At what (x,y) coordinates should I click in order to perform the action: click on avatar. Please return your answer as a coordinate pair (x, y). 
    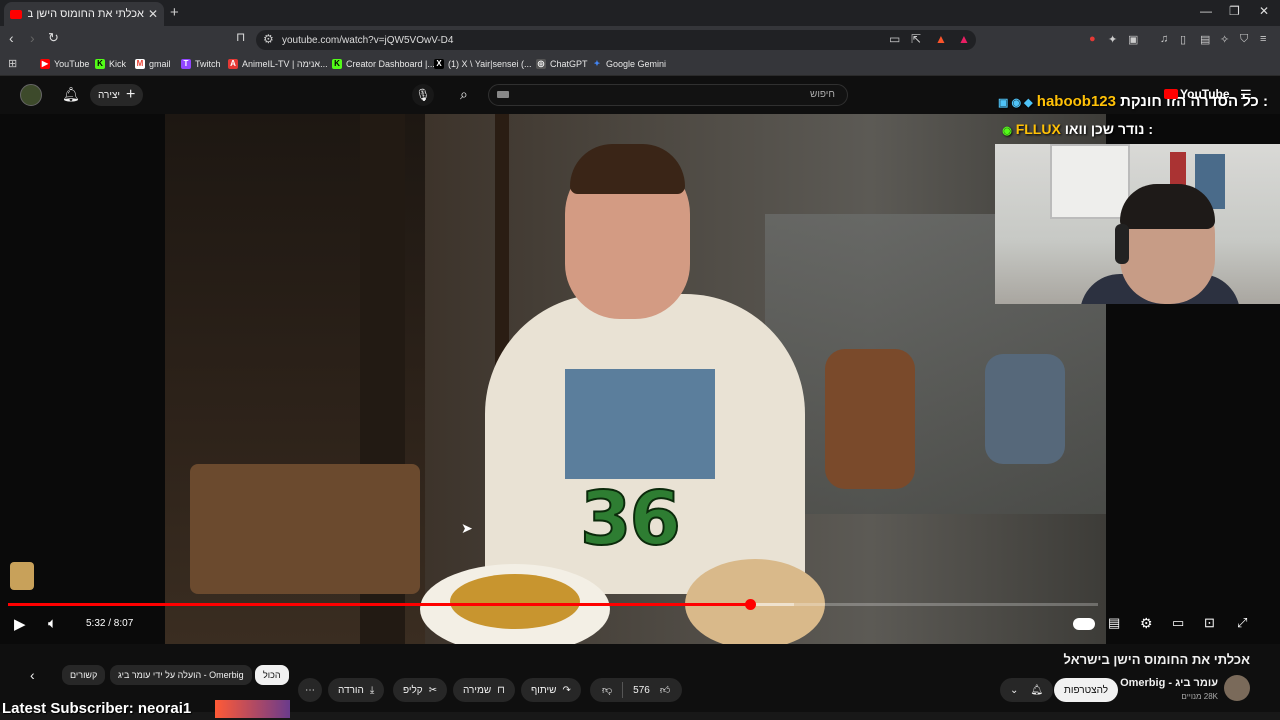
    Looking at the image, I should click on (31, 95).